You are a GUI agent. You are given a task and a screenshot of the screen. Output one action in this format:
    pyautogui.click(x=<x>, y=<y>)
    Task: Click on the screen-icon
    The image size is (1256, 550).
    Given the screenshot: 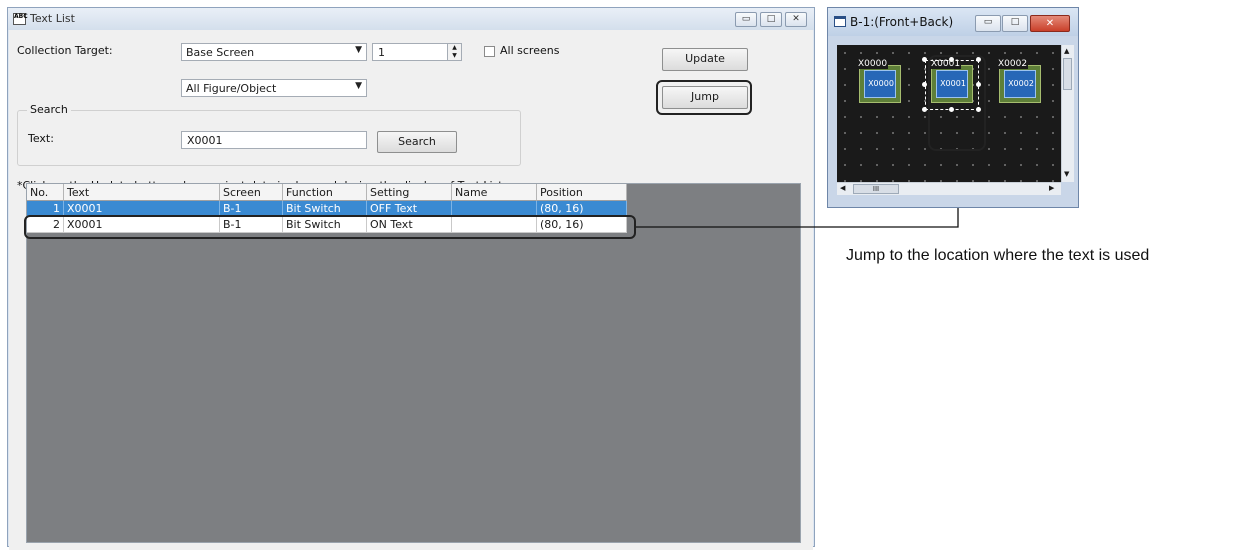 What is the action you would take?
    pyautogui.click(x=840, y=21)
    